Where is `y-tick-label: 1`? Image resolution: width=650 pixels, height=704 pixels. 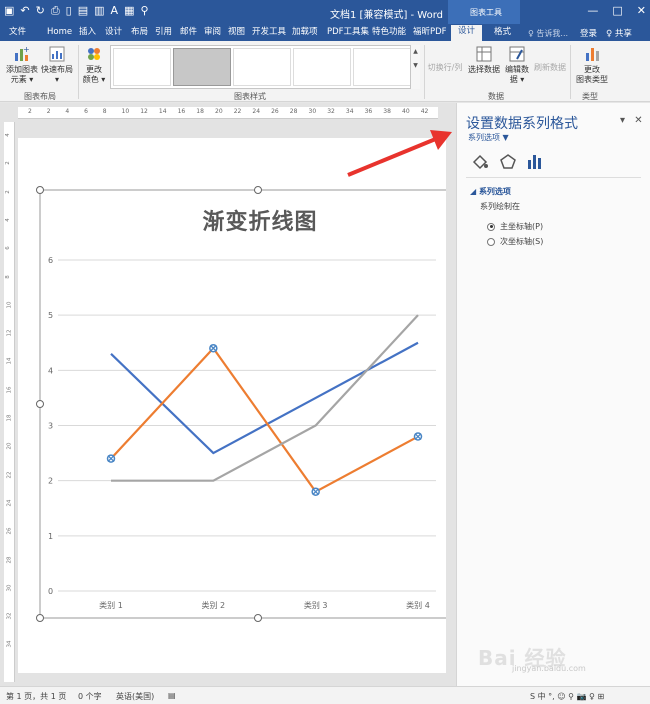 y-tick-label: 1 is located at coordinates (50, 536).